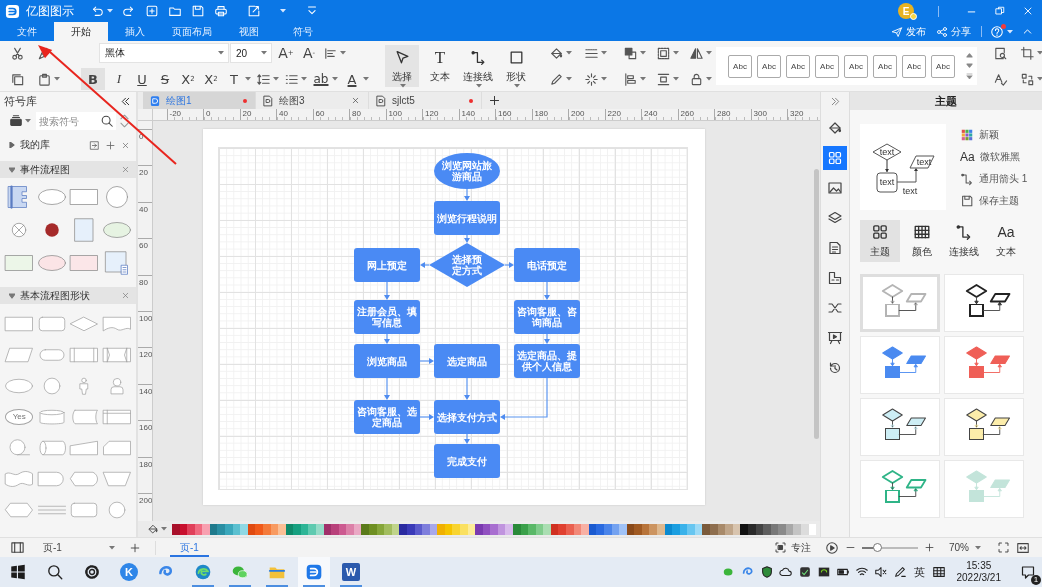 Image resolution: width=1042 pixels, height=587 pixels. What do you see at coordinates (516, 66) in the screenshot?
I see `shape-tool-button: 形状` at bounding box center [516, 66].